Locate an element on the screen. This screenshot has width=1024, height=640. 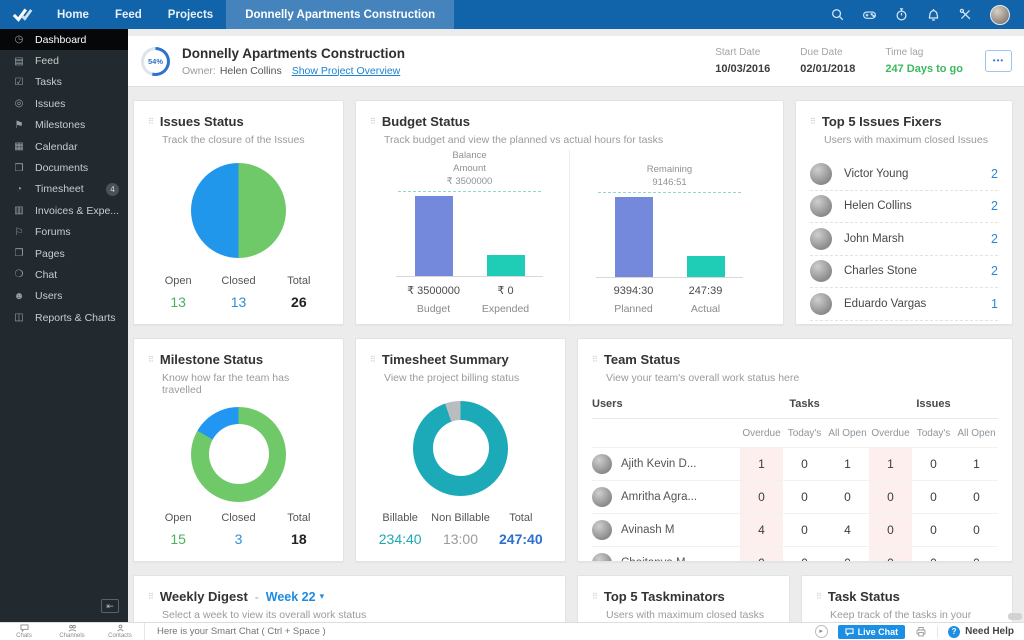
expended-bar is located at coordinates (505, 266).